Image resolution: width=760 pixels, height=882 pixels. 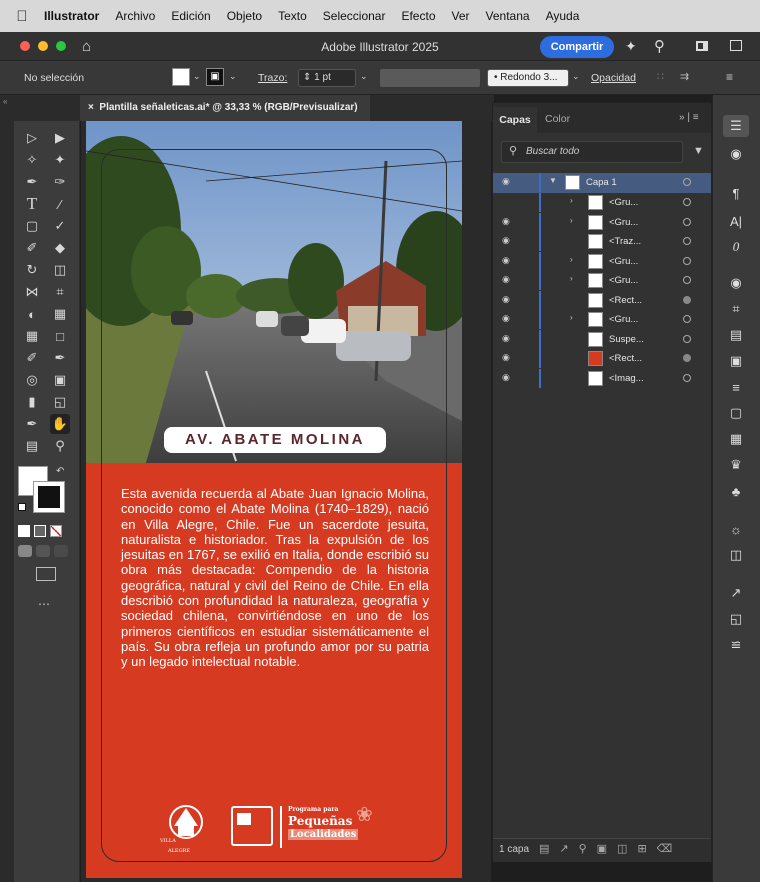 I want to click on menu-ver: Ver, so click(x=461, y=16).